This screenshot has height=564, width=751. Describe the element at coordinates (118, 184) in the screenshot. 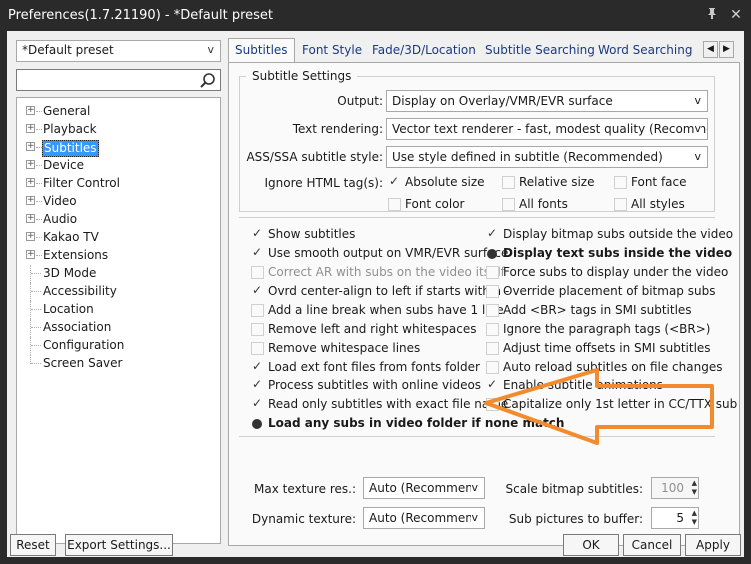

I see `tree-item-filter-control: + Filter Control` at that location.